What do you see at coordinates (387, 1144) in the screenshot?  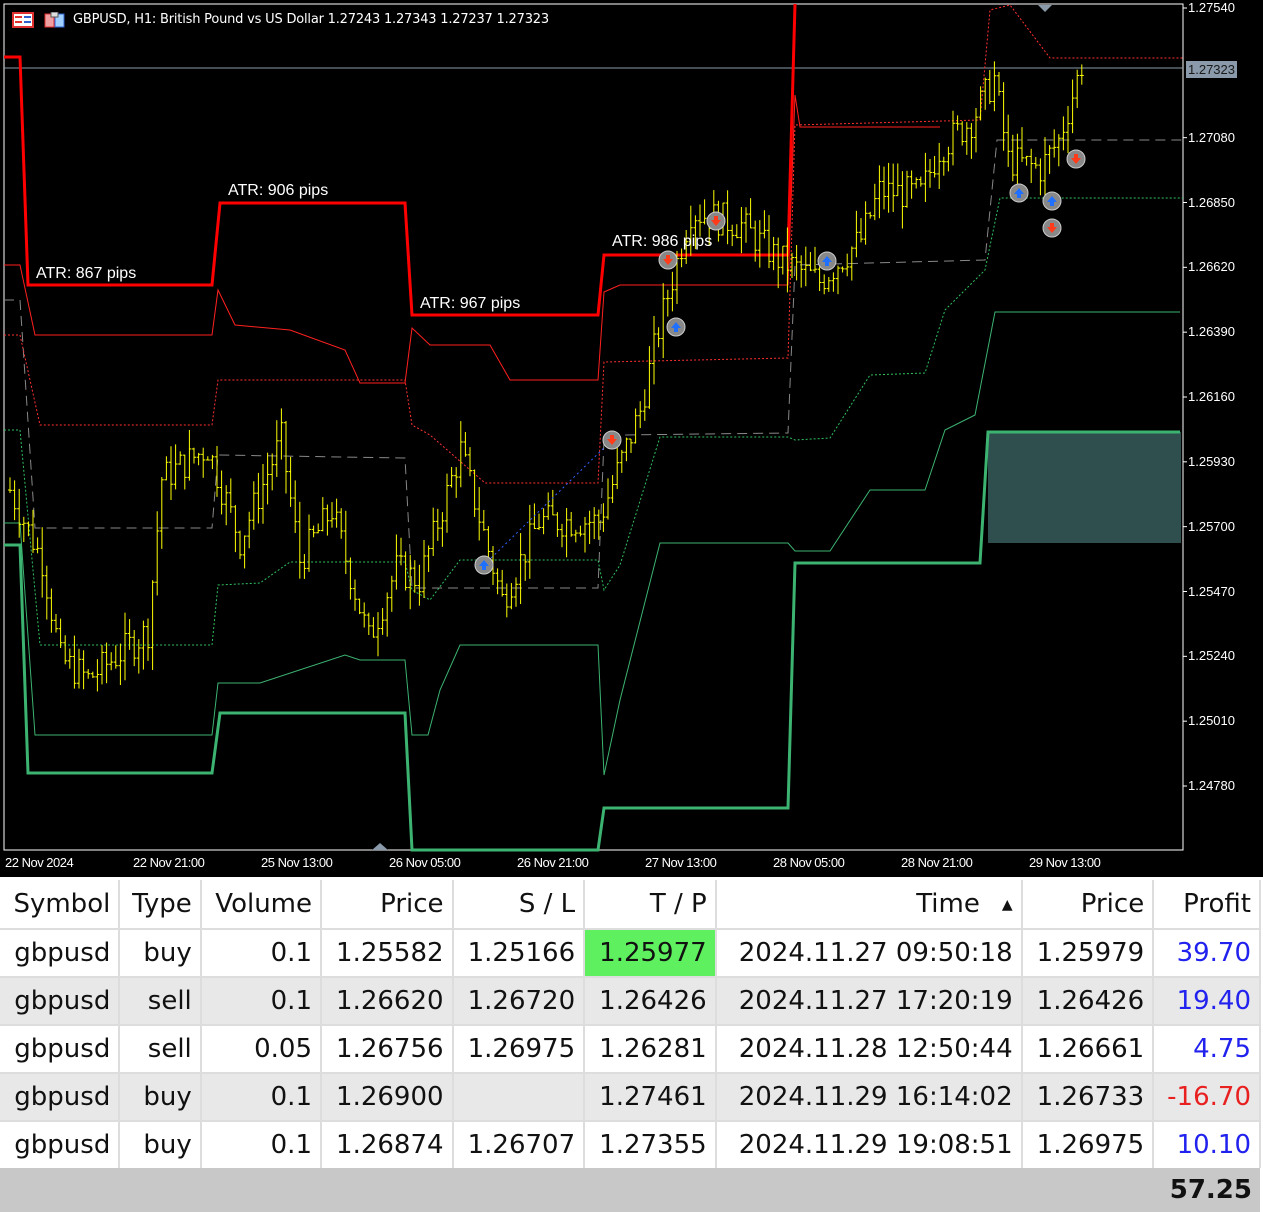 I see `cell-price: 1.26874` at bounding box center [387, 1144].